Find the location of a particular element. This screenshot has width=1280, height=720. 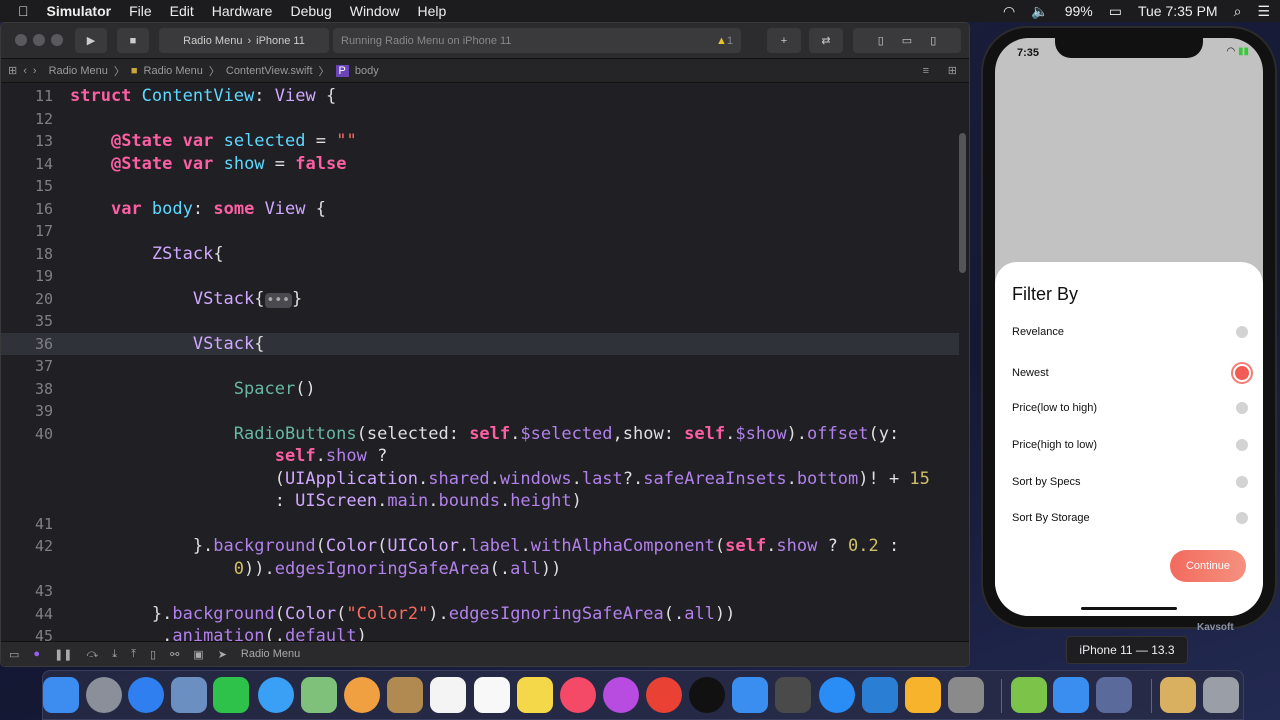

dock-final-cut-pro-icon is located at coordinates (793, 695).